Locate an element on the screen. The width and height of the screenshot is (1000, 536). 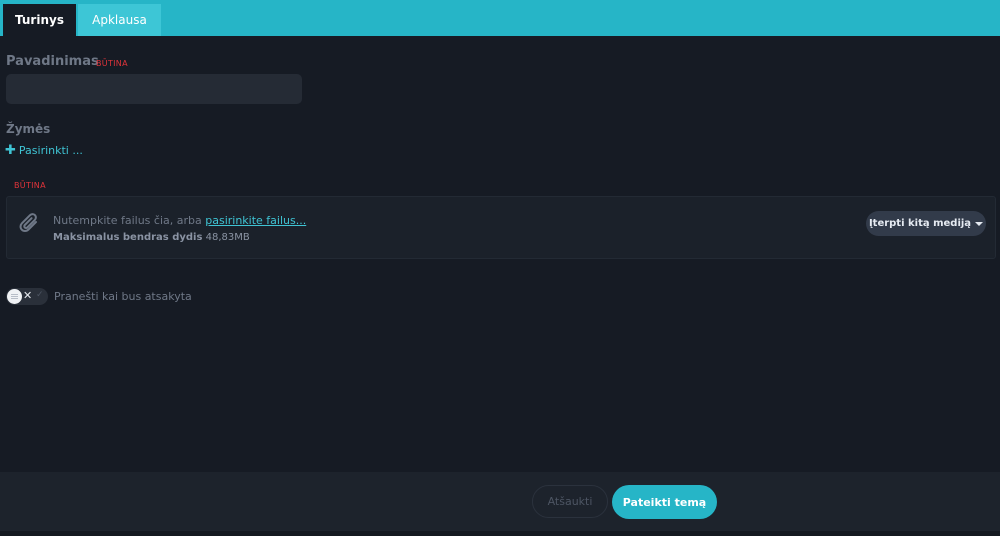
cancel-button: Atšaukti is located at coordinates (570, 501).